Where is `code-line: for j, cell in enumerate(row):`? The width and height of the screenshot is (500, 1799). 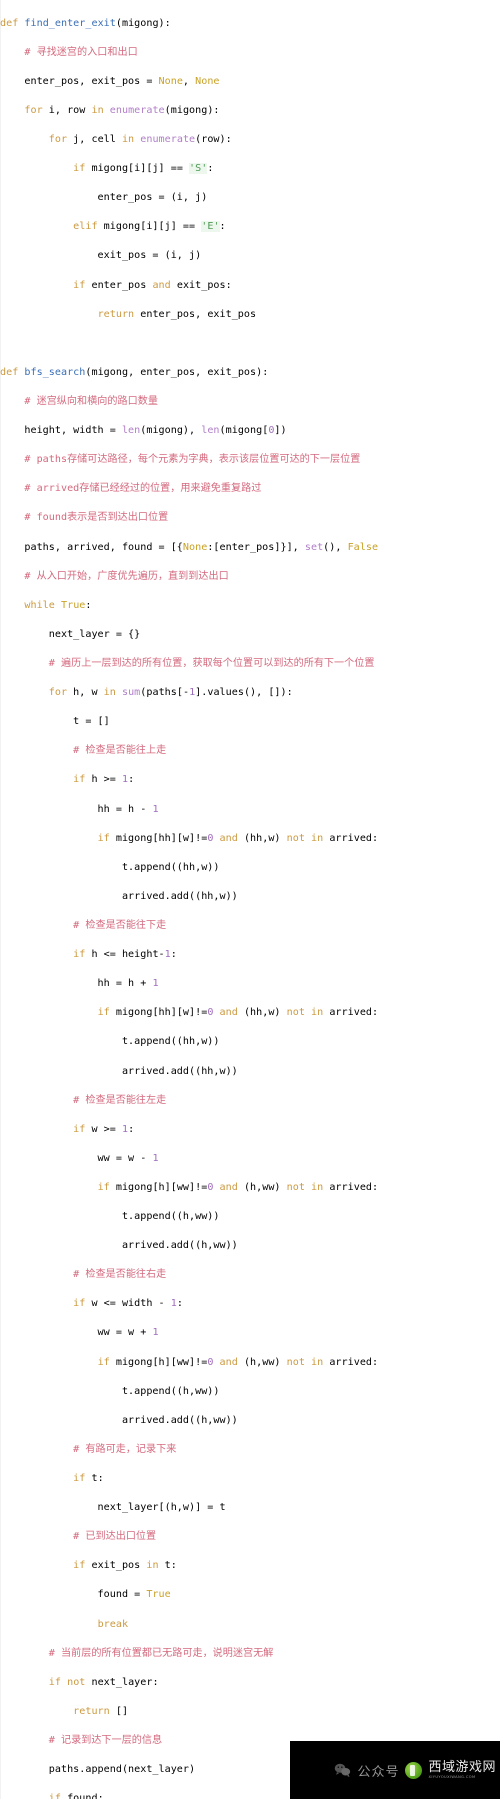 code-line: for j, cell in enumerate(row): is located at coordinates (140, 139).